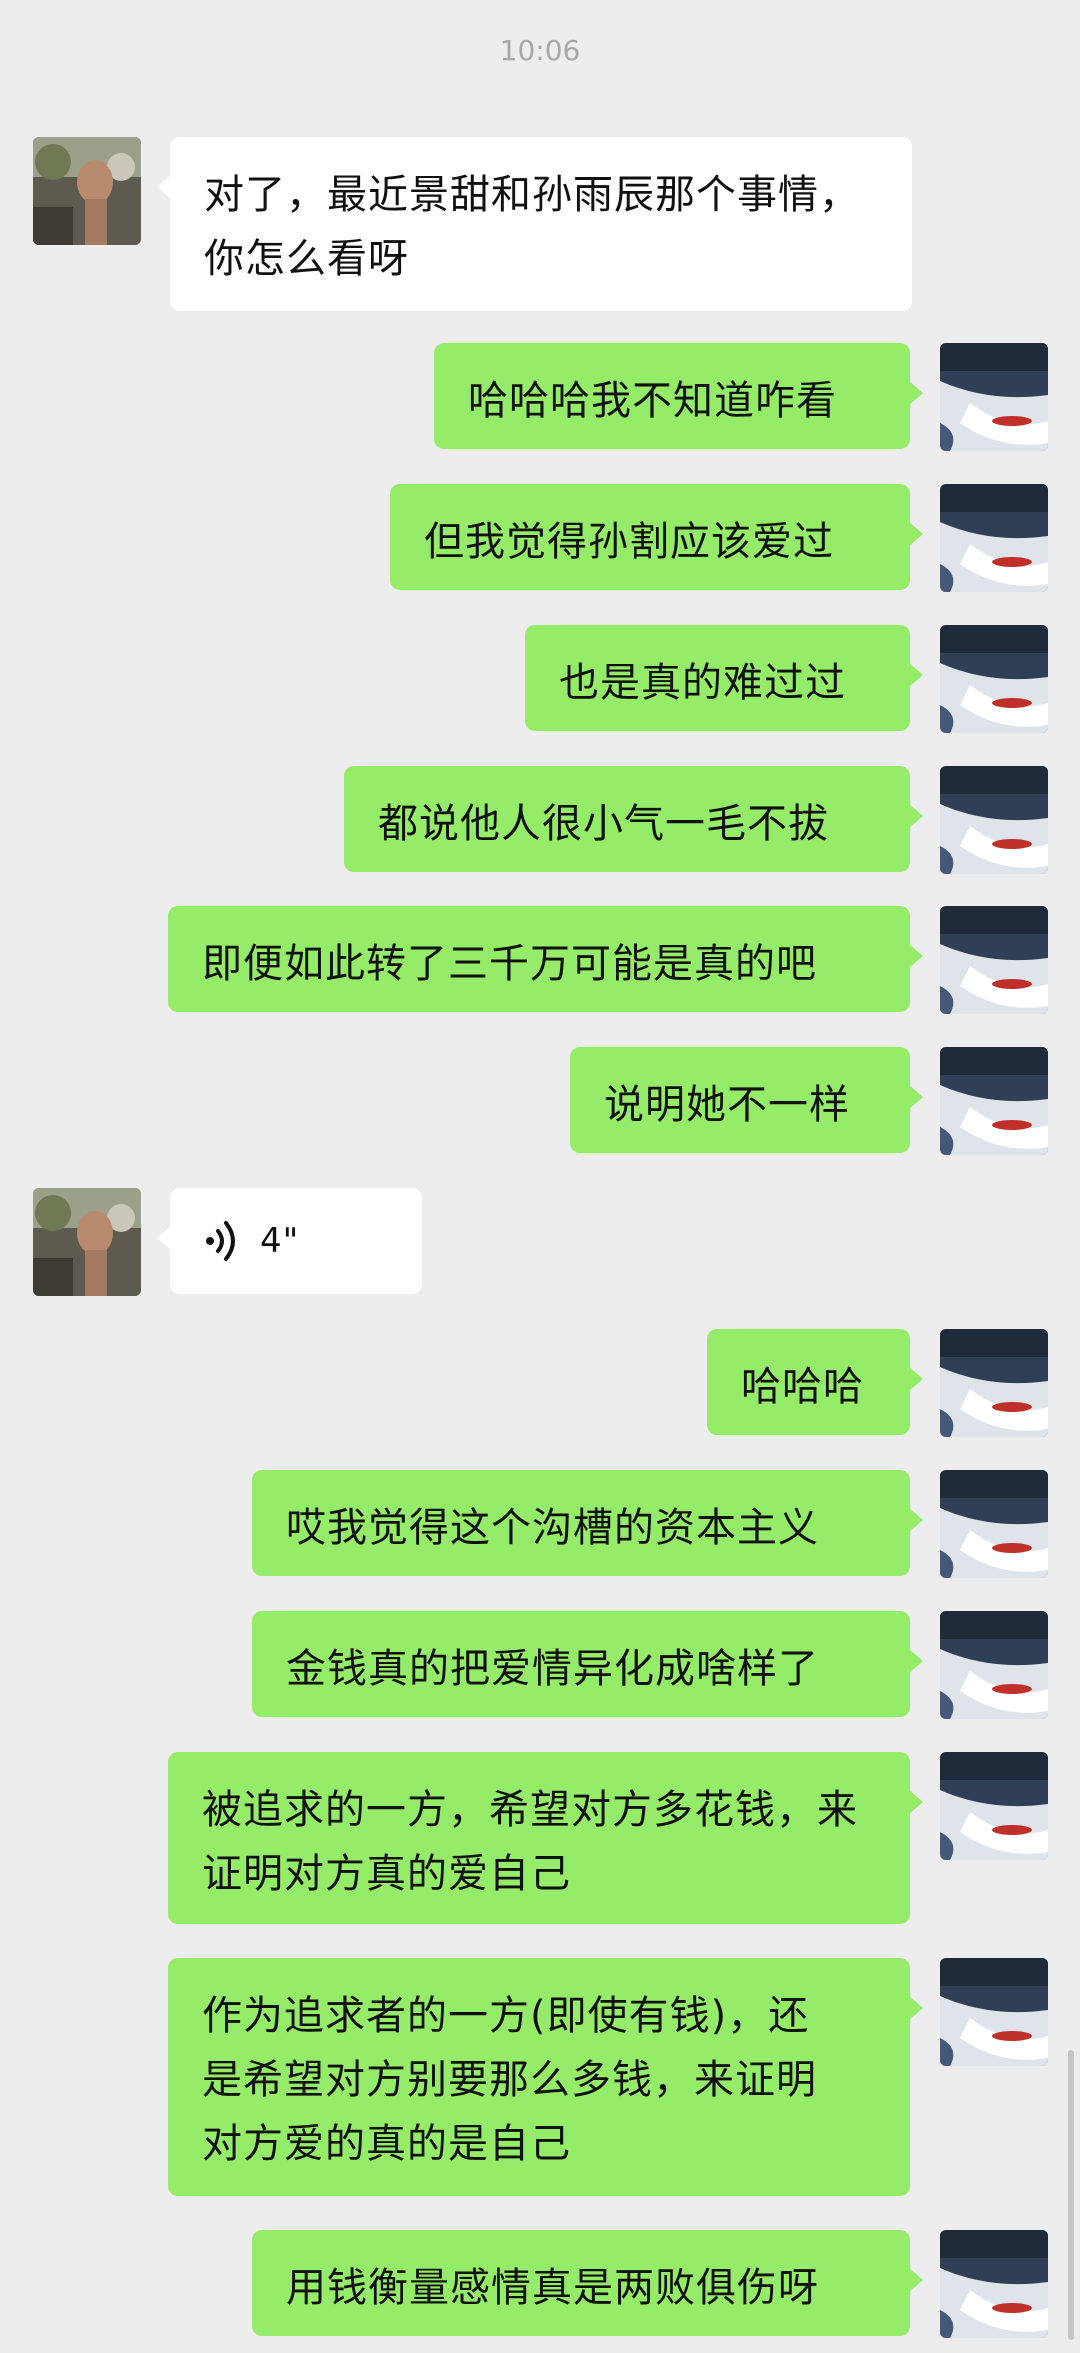 This screenshot has width=1080, height=2353. Describe the element at coordinates (280, 1241) in the screenshot. I see `voice-duration: 4"` at that location.